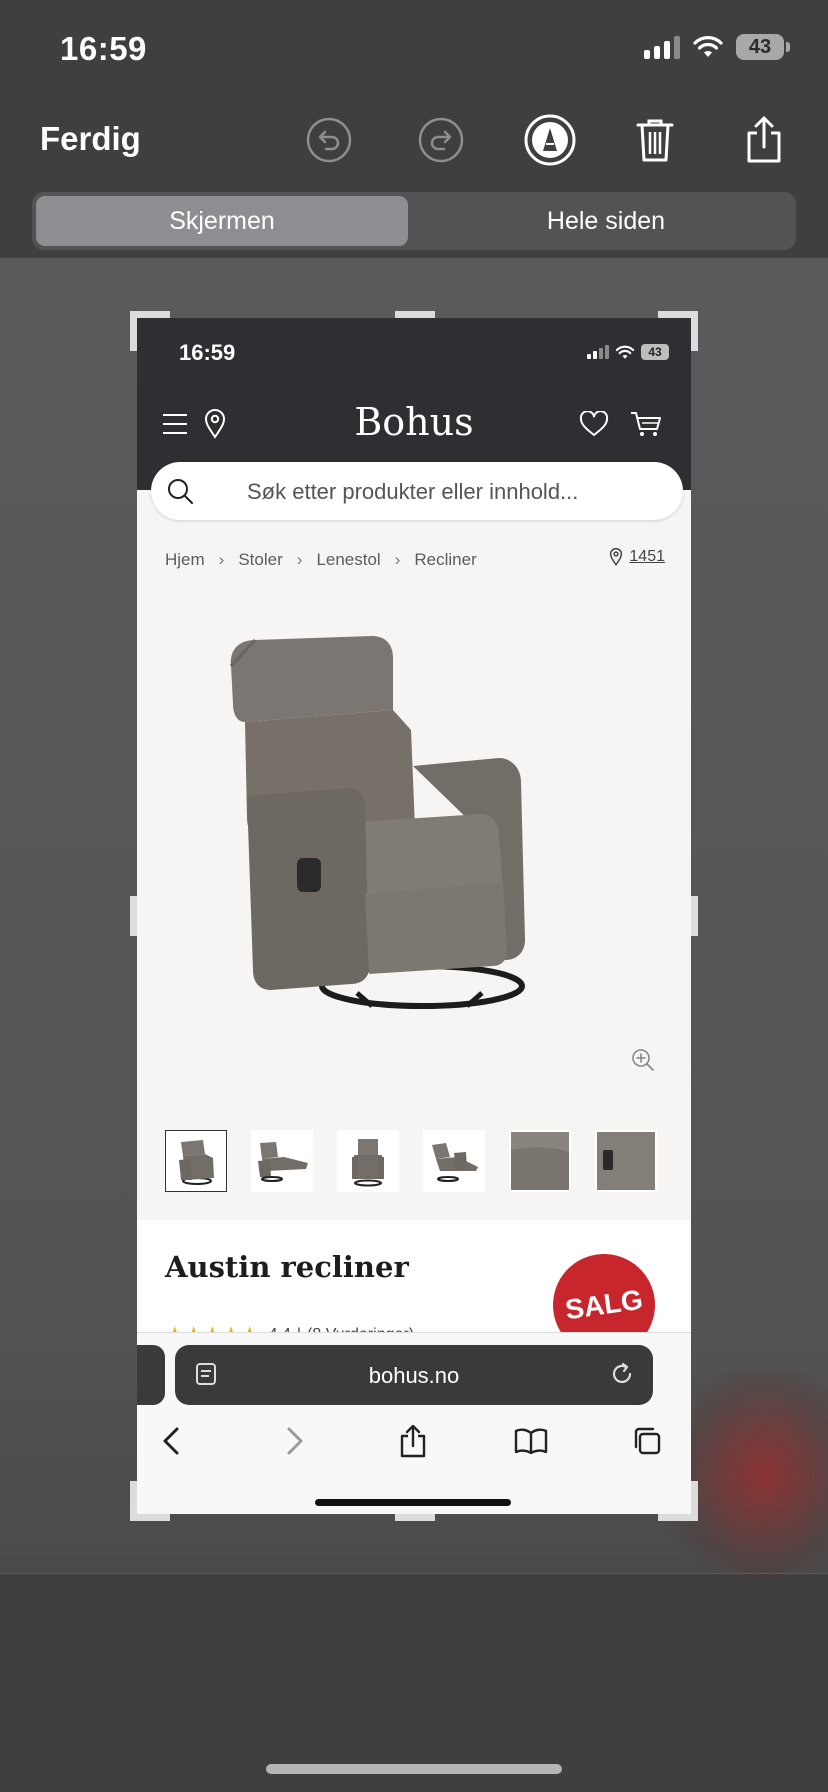 This screenshot has width=828, height=1792. What do you see at coordinates (531, 1441) in the screenshot?
I see `bookmarks-icon` at bounding box center [531, 1441].